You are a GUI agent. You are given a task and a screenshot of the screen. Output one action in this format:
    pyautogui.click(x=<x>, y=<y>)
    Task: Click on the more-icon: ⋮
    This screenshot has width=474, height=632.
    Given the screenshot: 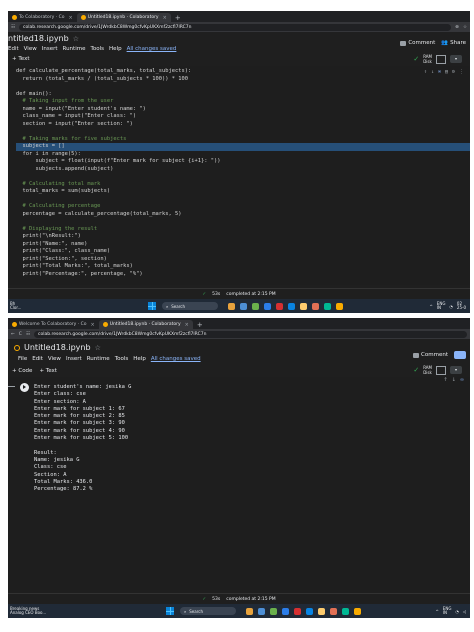 What is the action you would take?
    pyautogui.click(x=461, y=73)
    